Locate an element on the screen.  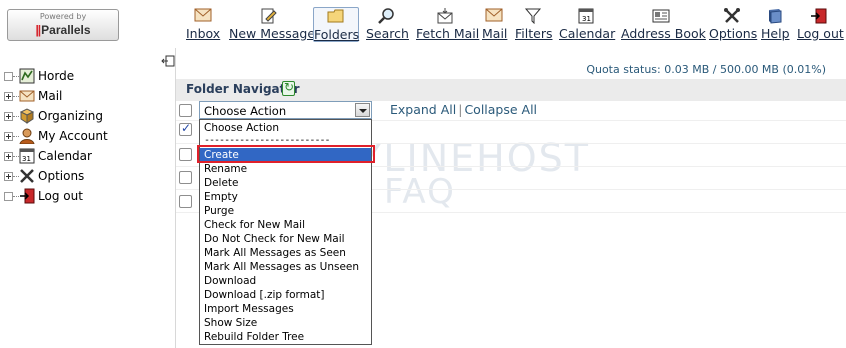
tree-links: Expand All | Collapse All is located at coordinates (464, 109).